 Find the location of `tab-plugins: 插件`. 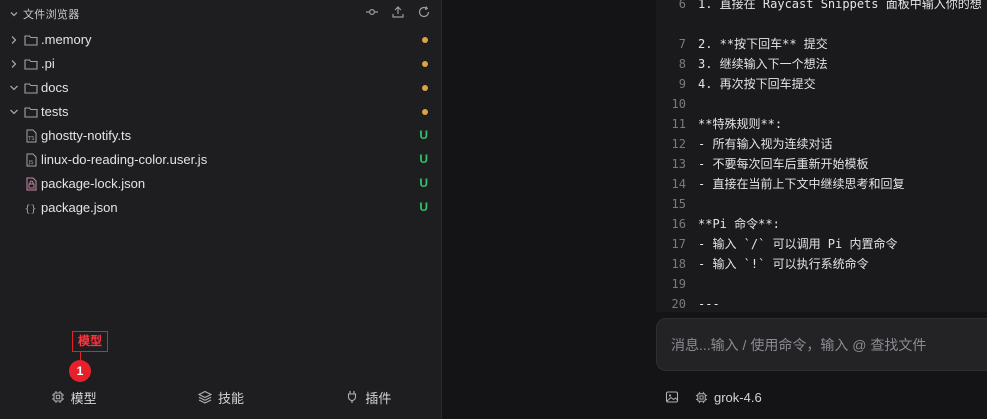

tab-plugins: 插件 is located at coordinates (368, 397).